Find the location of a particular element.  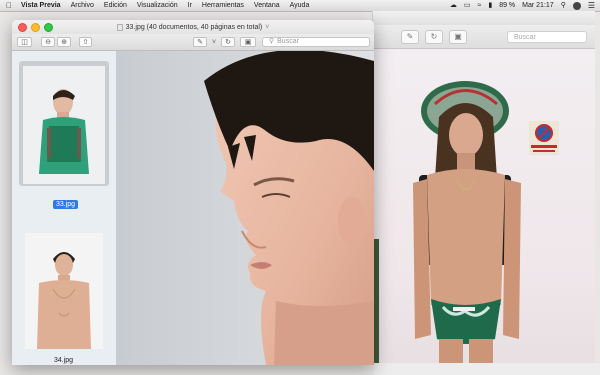

close-button is located at coordinates (22, 27).